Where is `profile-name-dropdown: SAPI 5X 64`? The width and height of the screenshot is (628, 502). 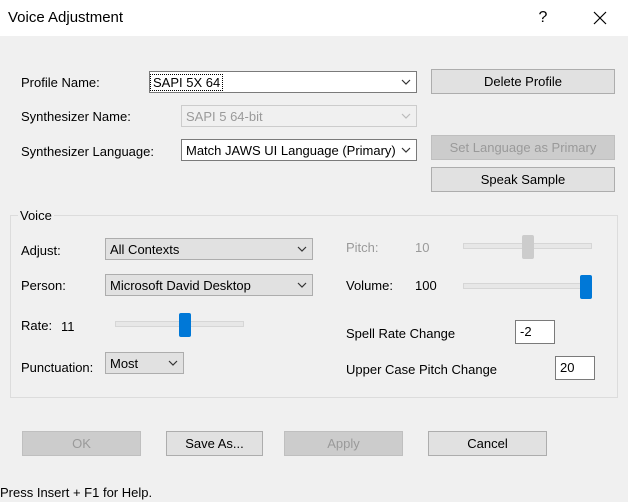
profile-name-dropdown: SAPI 5X 64 is located at coordinates (283, 82).